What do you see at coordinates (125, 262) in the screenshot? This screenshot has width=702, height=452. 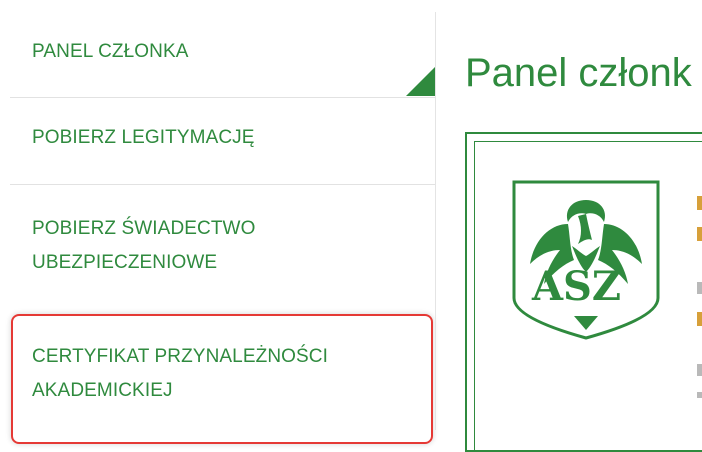 I see `sidebar-item-label: UBEZPIECZENIOWE` at bounding box center [125, 262].